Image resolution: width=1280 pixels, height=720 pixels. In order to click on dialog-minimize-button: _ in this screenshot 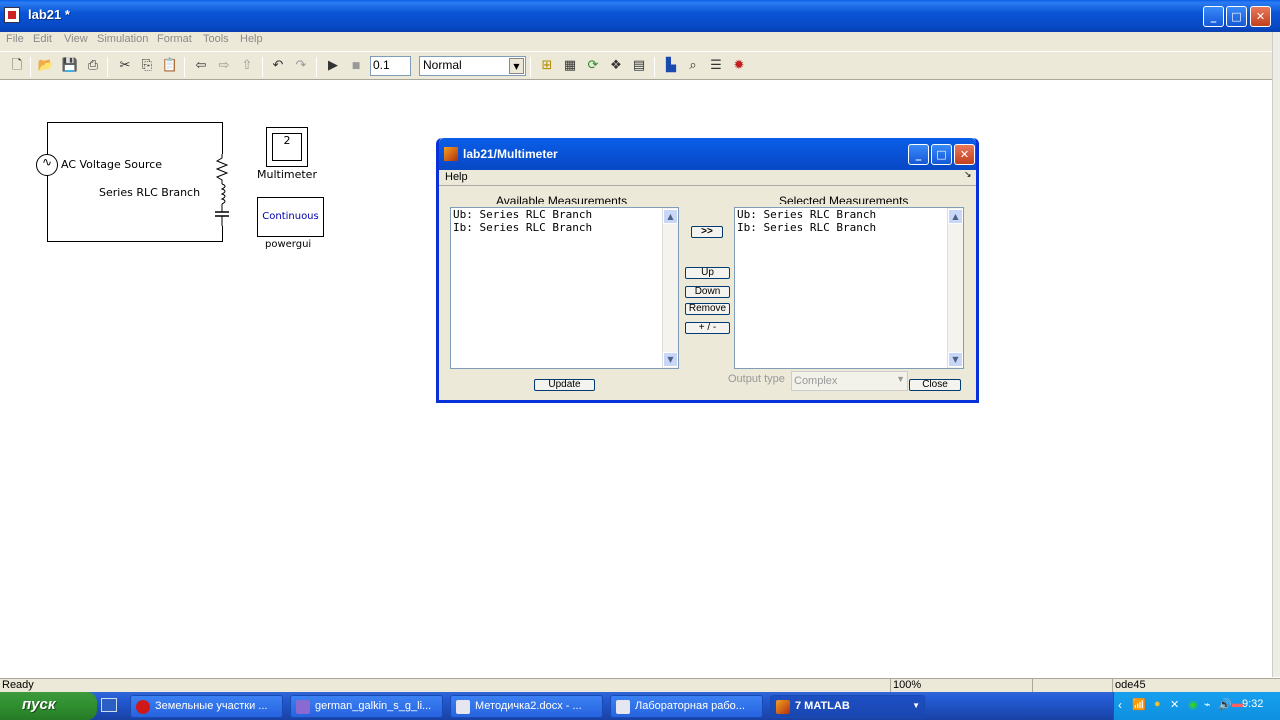, I will do `click(918, 154)`.